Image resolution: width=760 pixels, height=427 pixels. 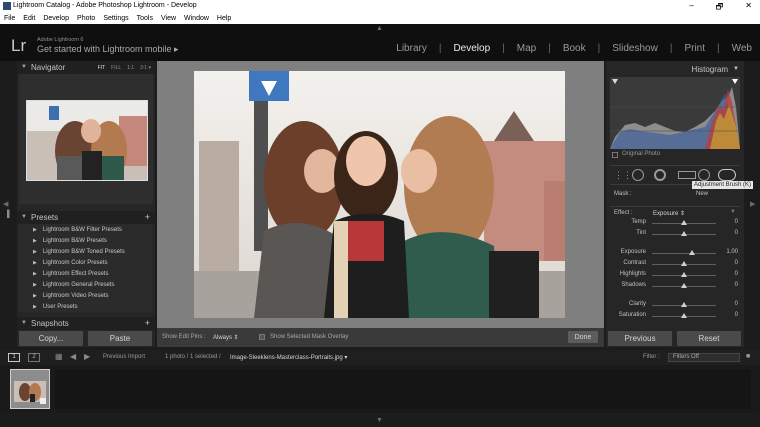 I want to click on navigator-thumbnail, so click(x=87, y=140).